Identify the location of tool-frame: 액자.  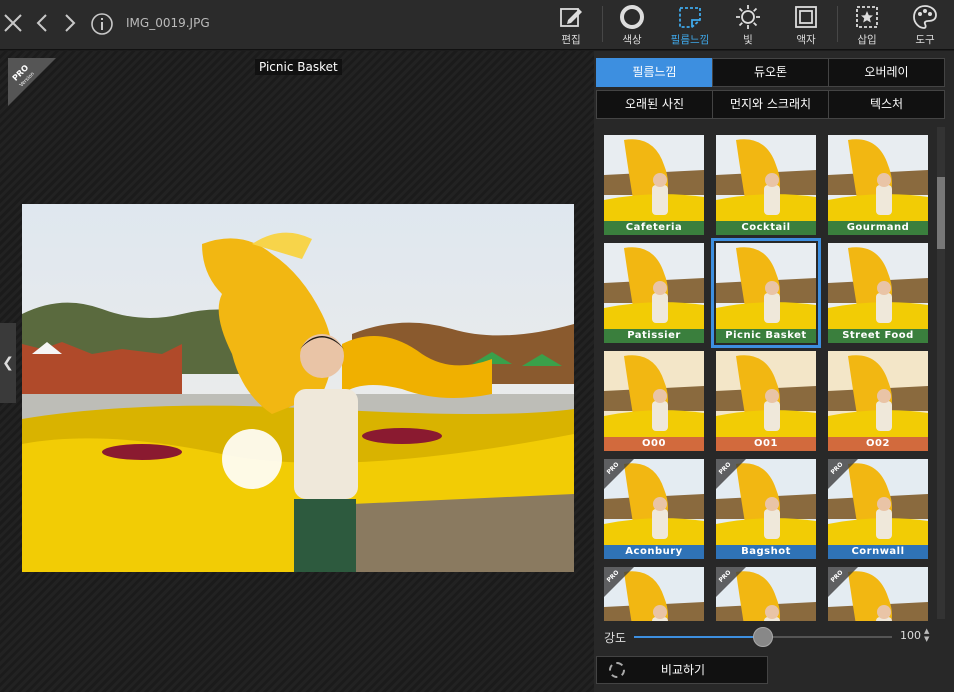
(806, 26).